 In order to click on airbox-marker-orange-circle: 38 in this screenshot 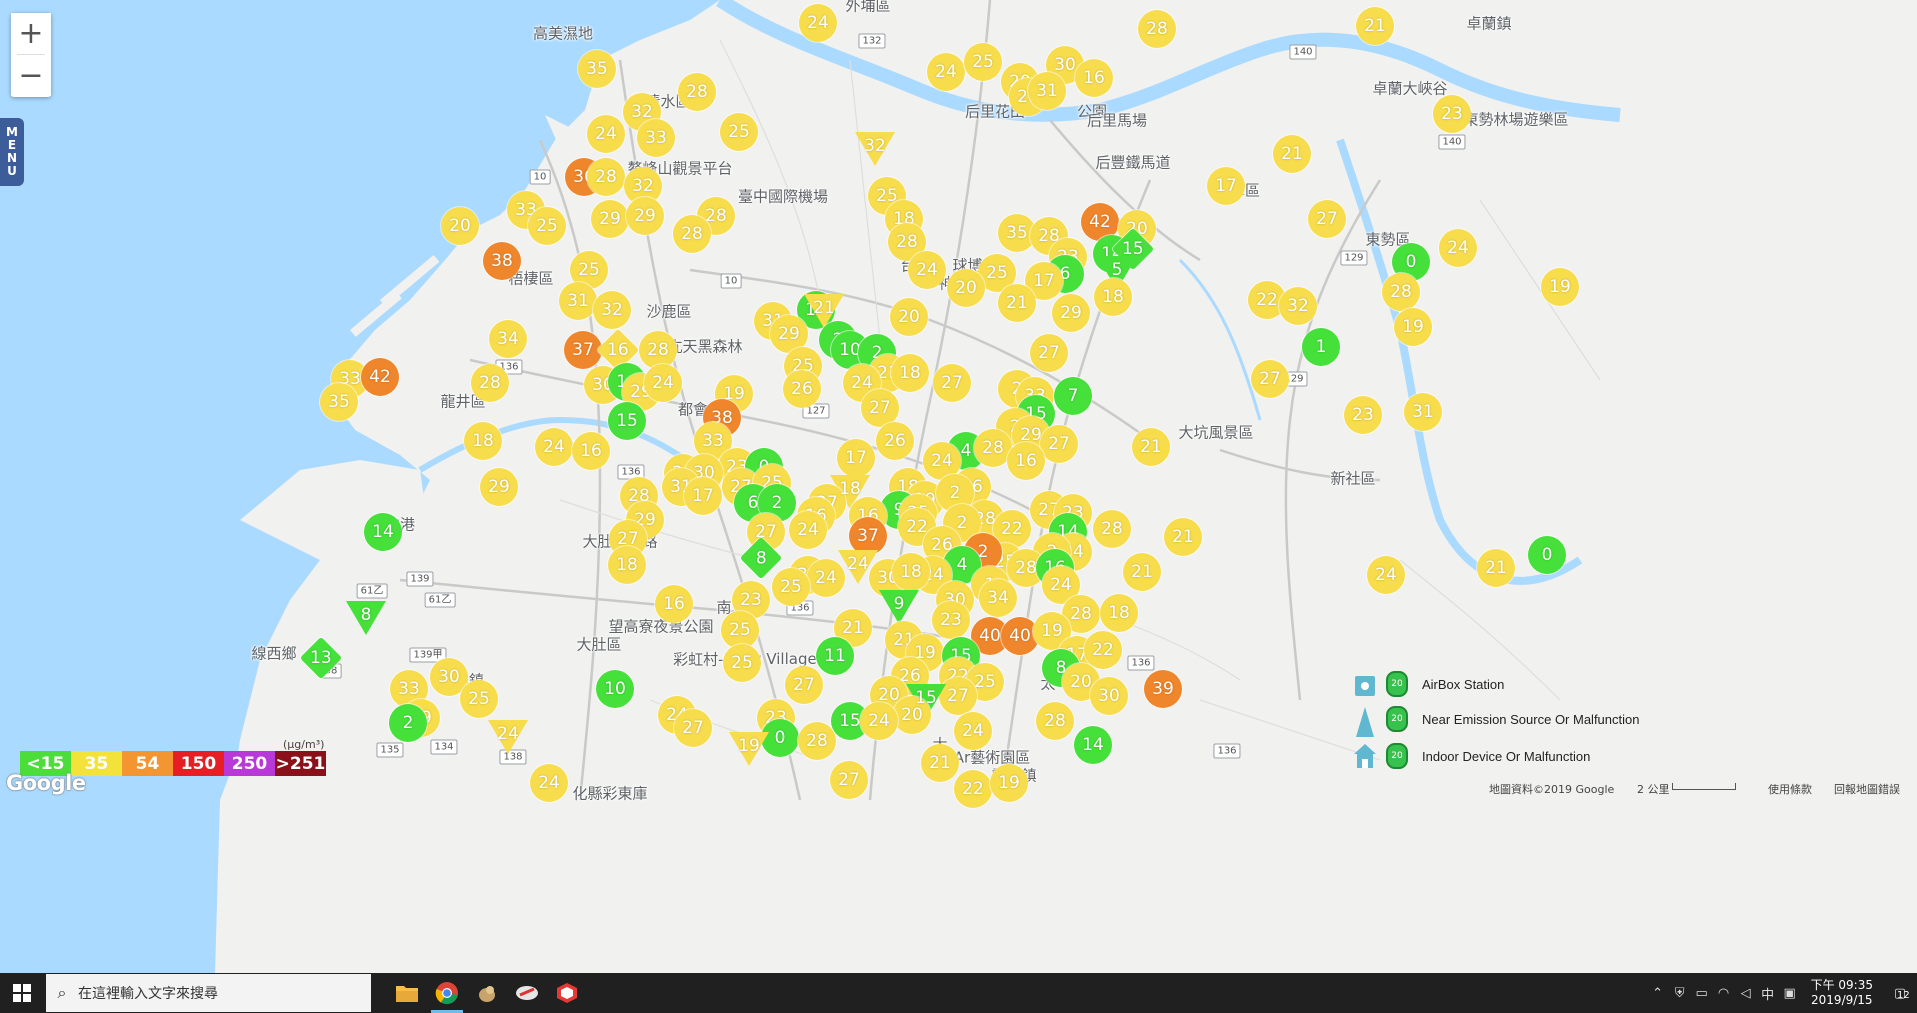, I will do `click(502, 261)`.